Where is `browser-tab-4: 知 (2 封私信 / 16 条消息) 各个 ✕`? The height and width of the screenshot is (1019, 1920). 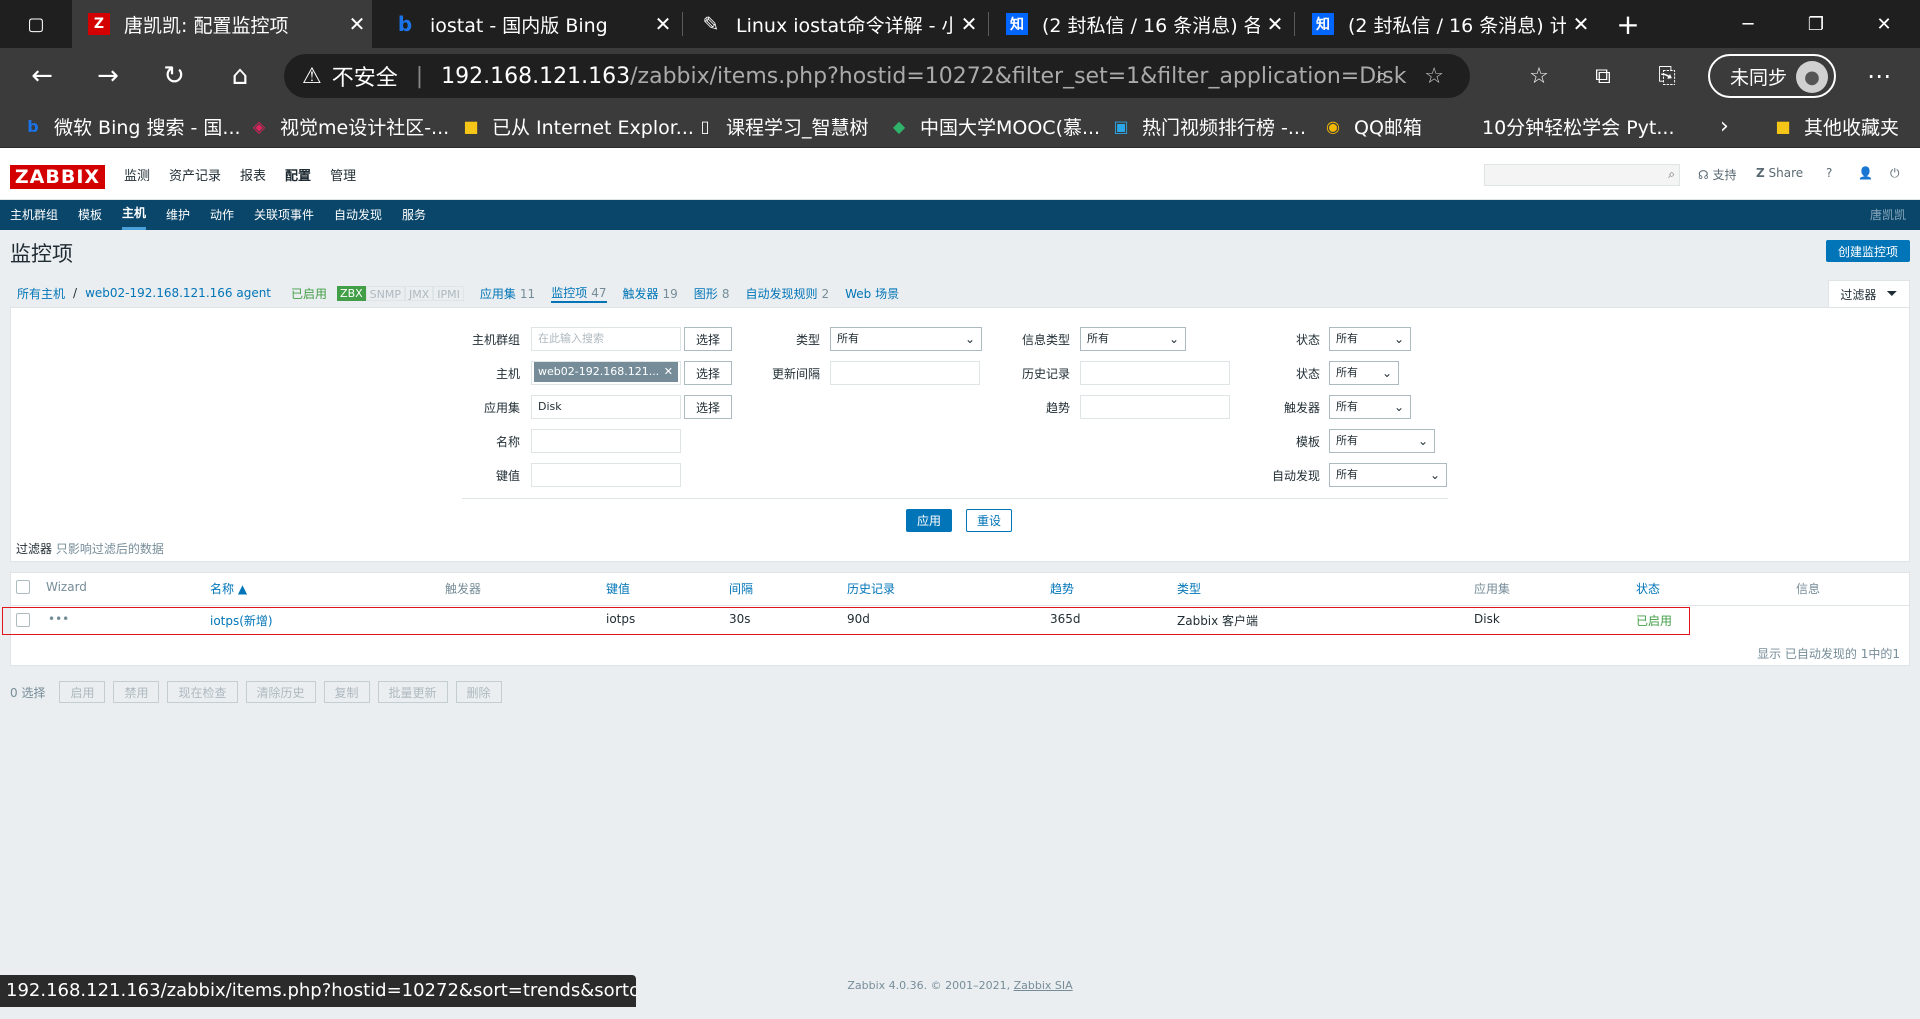 browser-tab-4: 知 (2 封私信 / 16 条消息) 各个 ✕ is located at coordinates (1140, 24).